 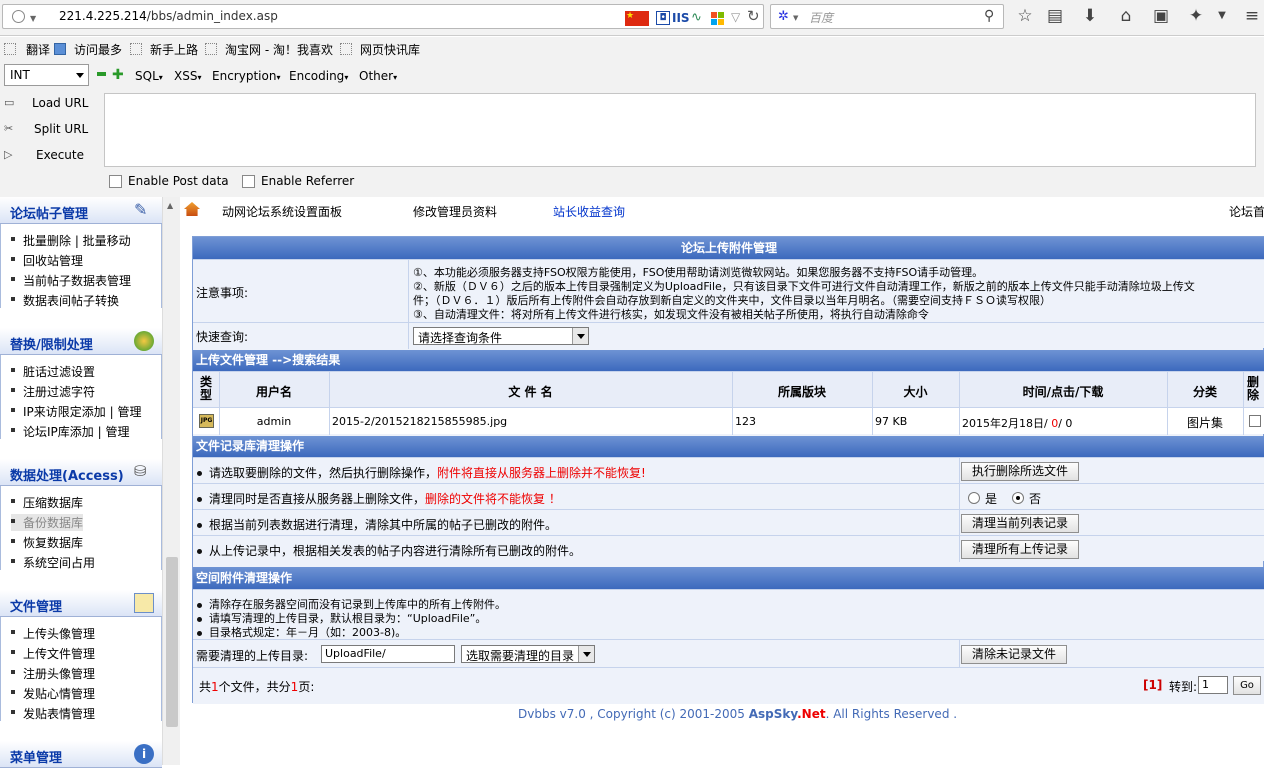 What do you see at coordinates (1055, 16) in the screenshot?
I see `bookmarks-list-icon: ▤` at bounding box center [1055, 16].